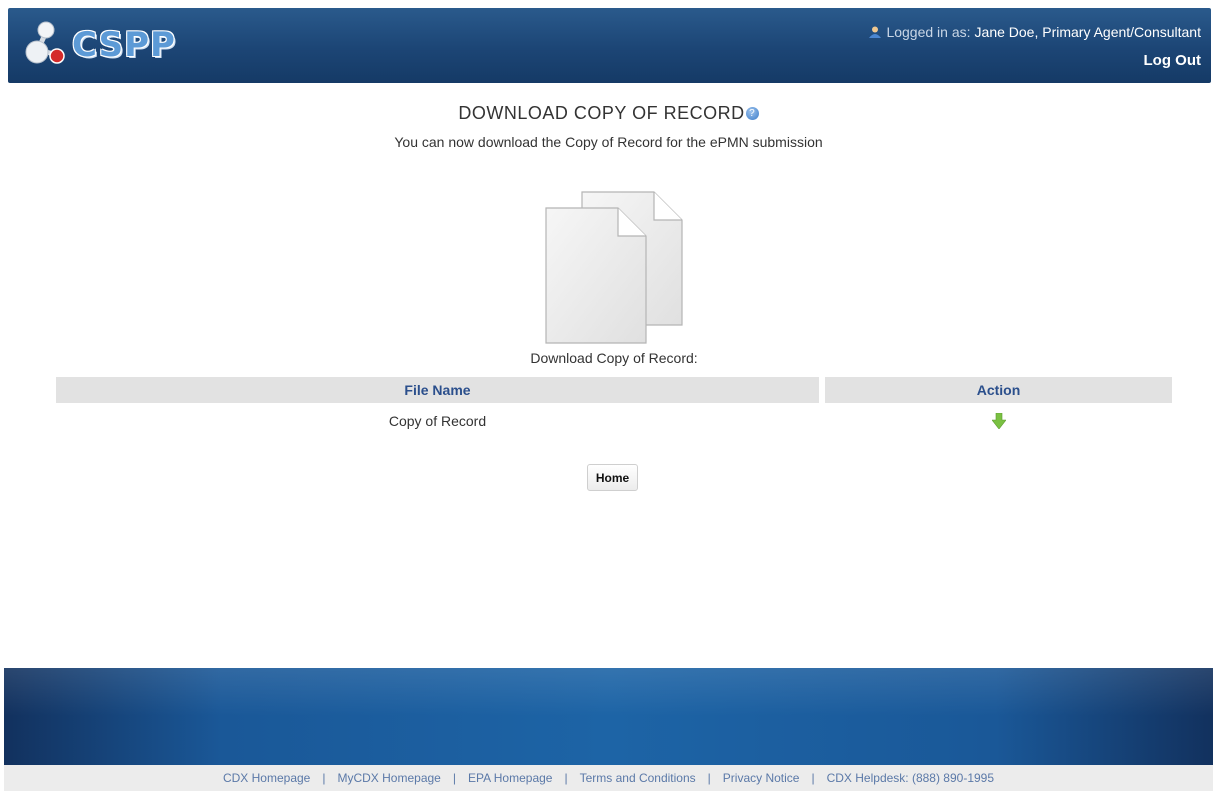 The image size is (1217, 791). Describe the element at coordinates (510, 778) in the screenshot. I see `footer-link-epa-homepage: EPA Homepage` at that location.